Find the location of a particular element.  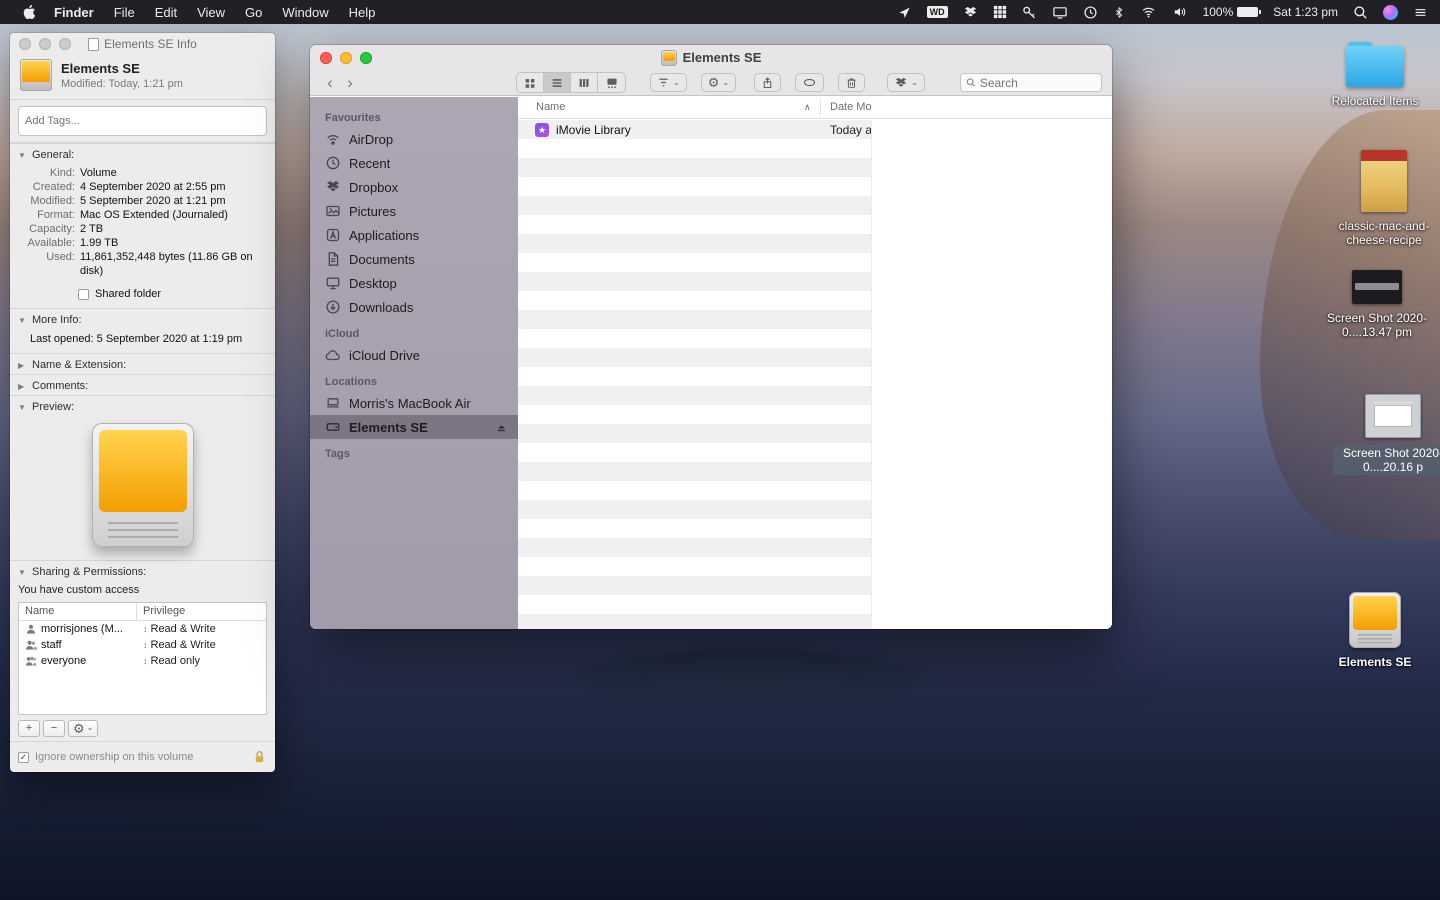

shared-folder-row: Shared folder is located at coordinates (142, 295).